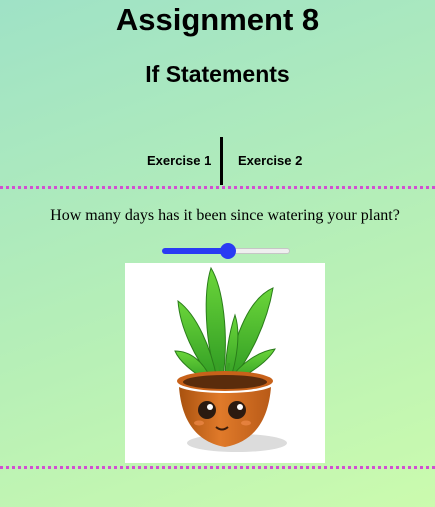 The image size is (435, 507). What do you see at coordinates (179, 161) in the screenshot?
I see `tab-exercise-1: Exercise 1` at bounding box center [179, 161].